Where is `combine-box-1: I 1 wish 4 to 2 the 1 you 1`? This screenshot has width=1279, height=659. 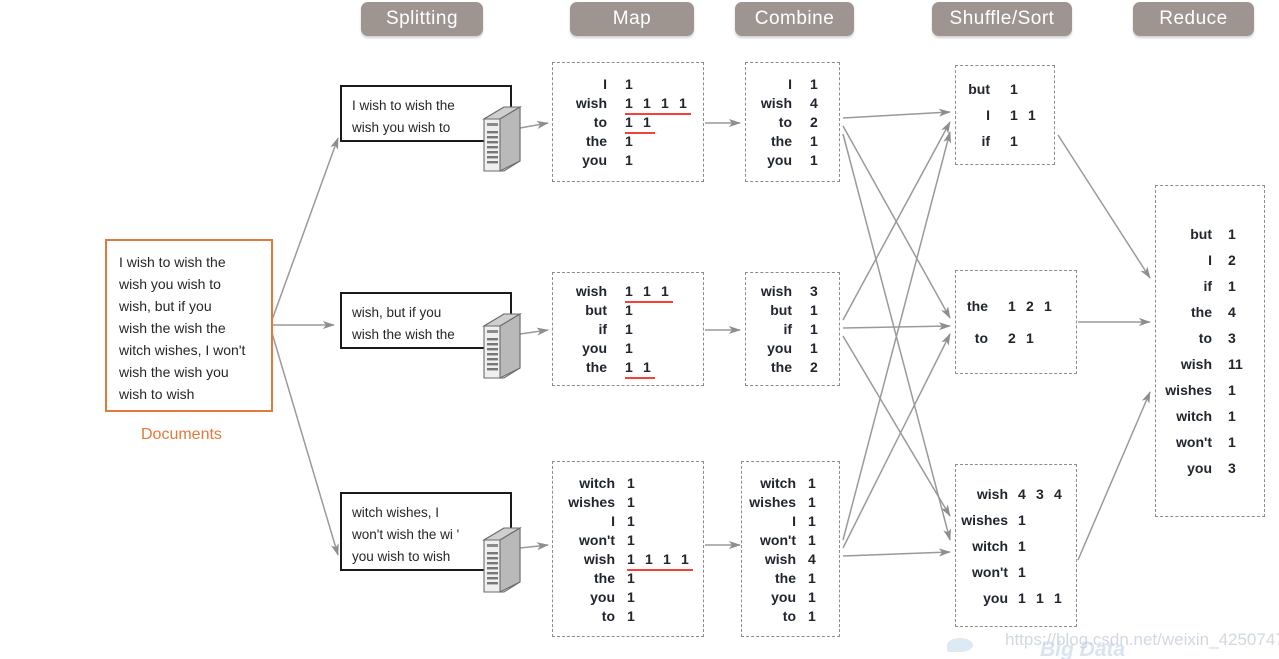
combine-box-1: I 1 wish 4 to 2 the 1 you 1 is located at coordinates (792, 122).